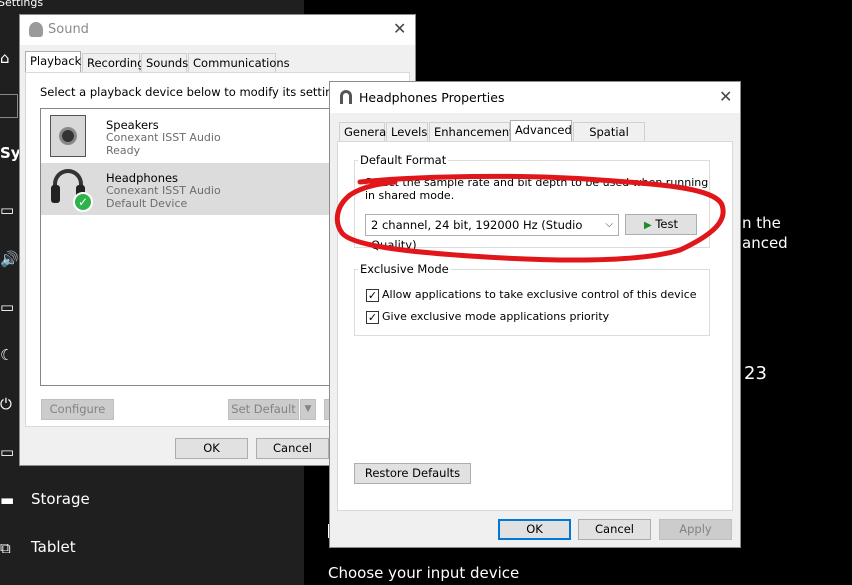  I want to click on red-annotation-circle, so click(530, 218).